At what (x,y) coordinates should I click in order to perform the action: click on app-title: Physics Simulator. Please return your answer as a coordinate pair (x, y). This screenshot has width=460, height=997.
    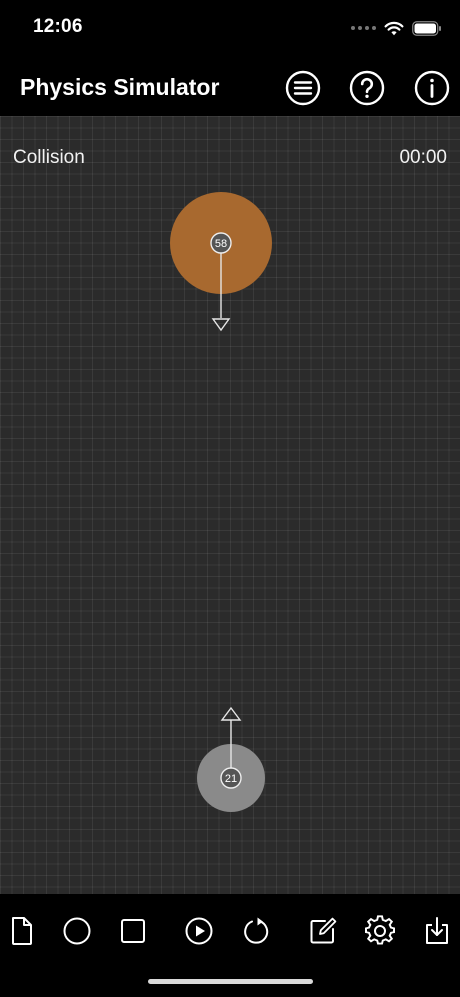
    Looking at the image, I should click on (120, 87).